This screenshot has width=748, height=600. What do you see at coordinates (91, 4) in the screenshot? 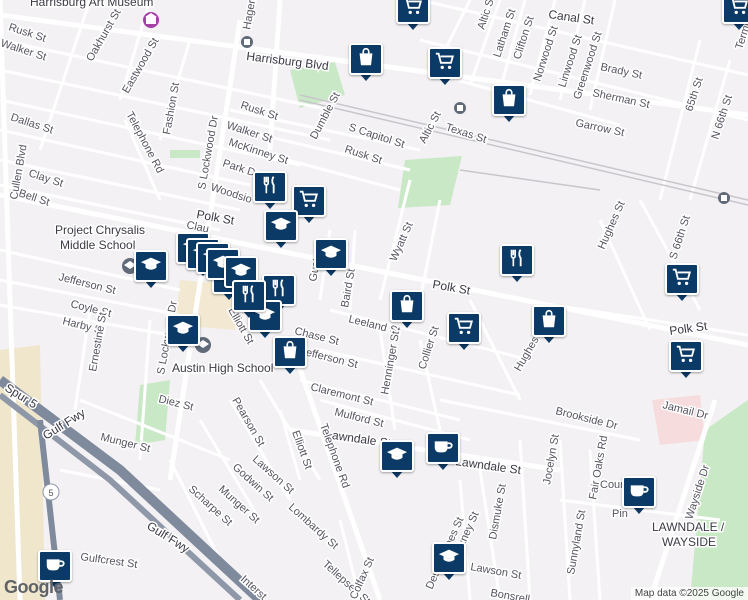
I see `museum-label: Harrisburg Art Museum` at bounding box center [91, 4].